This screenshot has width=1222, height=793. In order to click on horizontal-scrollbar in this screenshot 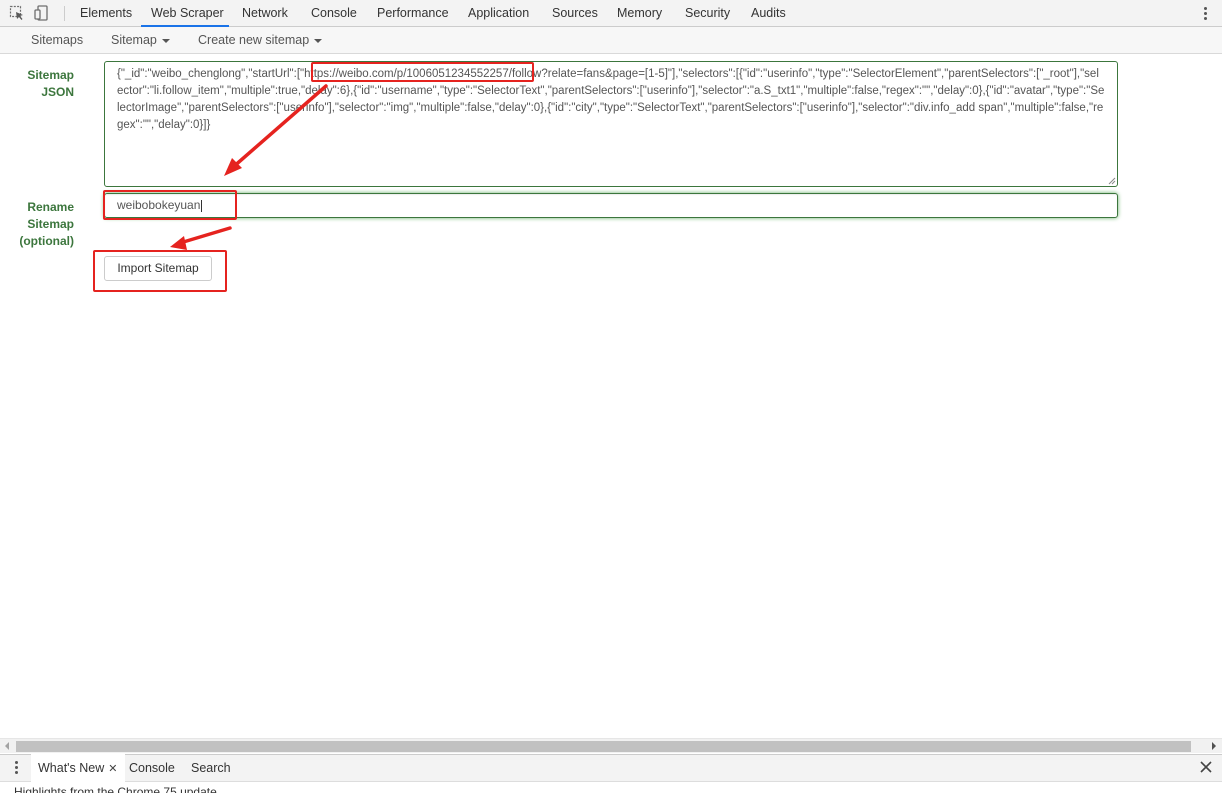, I will do `click(611, 745)`.